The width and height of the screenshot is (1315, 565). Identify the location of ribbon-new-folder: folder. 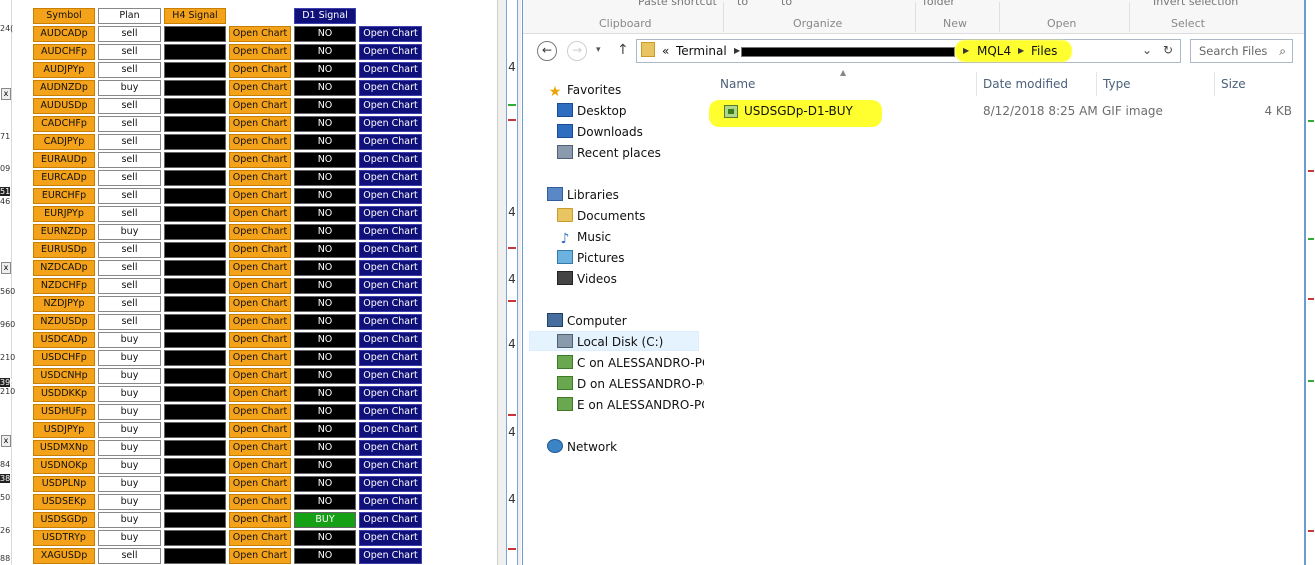
(939, 4).